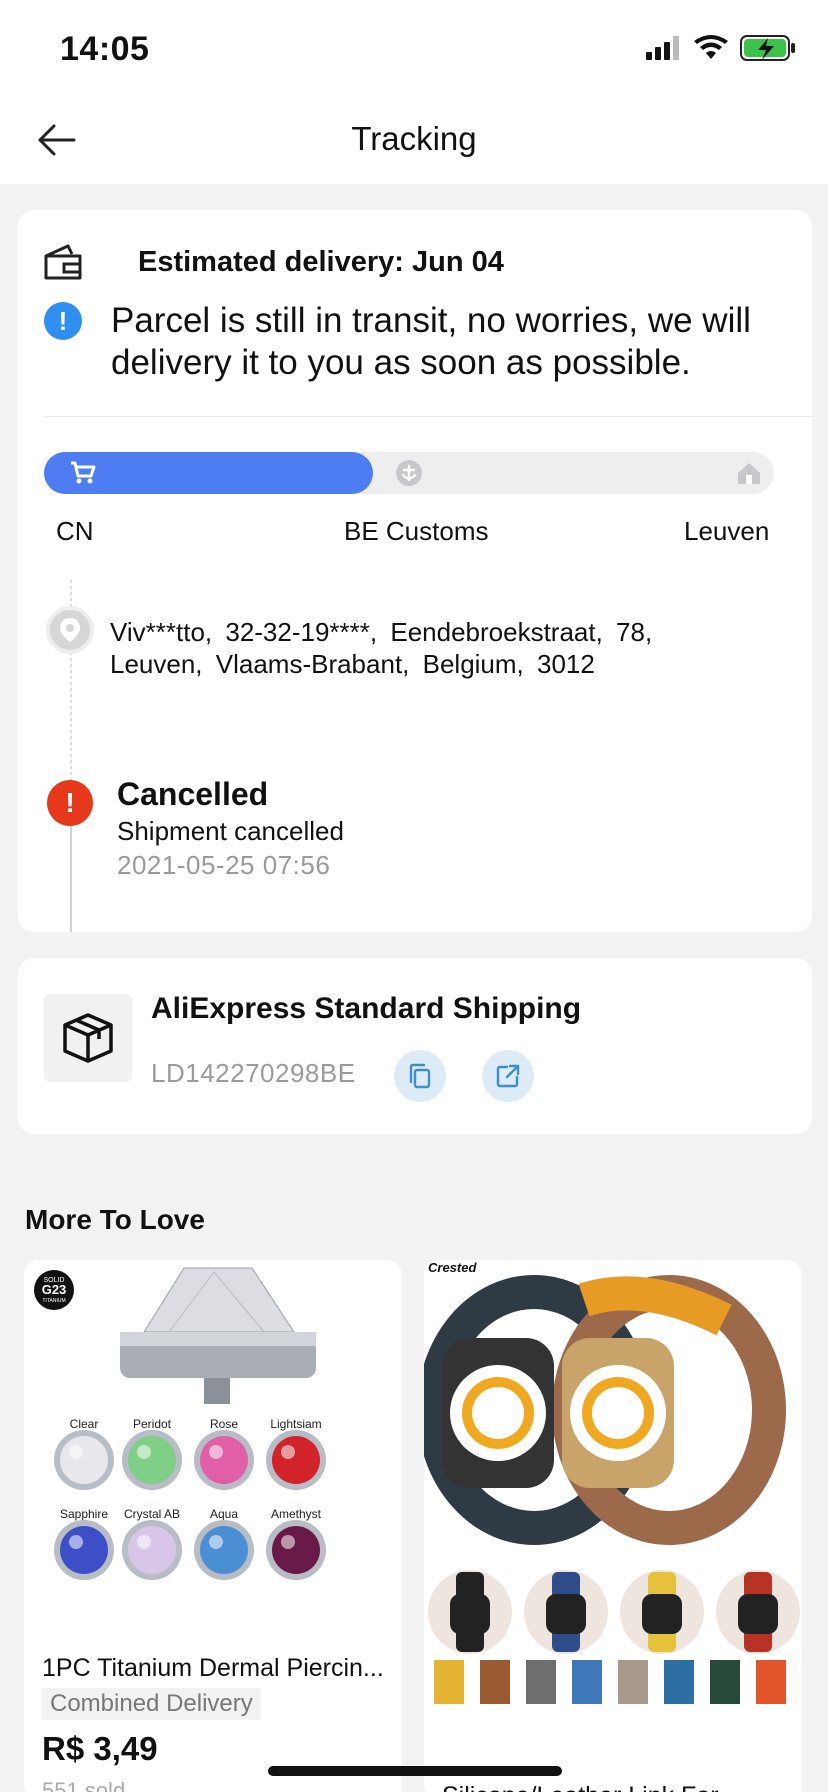 The image size is (828, 1792). I want to click on estimated-delivery: Estimated delivery: Jun 04, so click(321, 262).